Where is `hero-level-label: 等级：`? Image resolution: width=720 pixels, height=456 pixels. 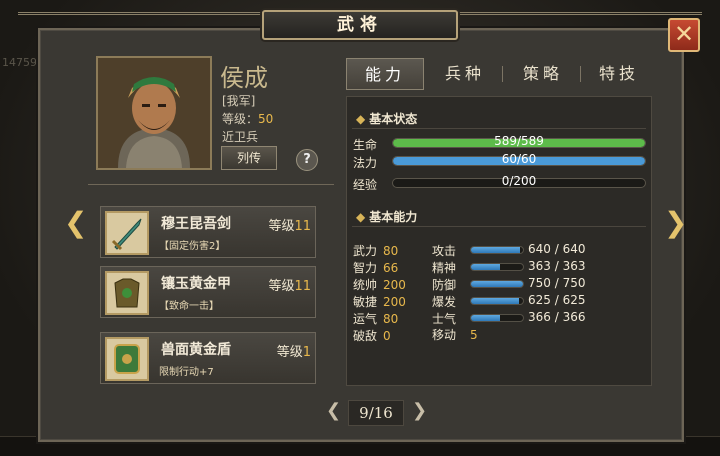
hero-level-label: 等级： is located at coordinates (240, 119).